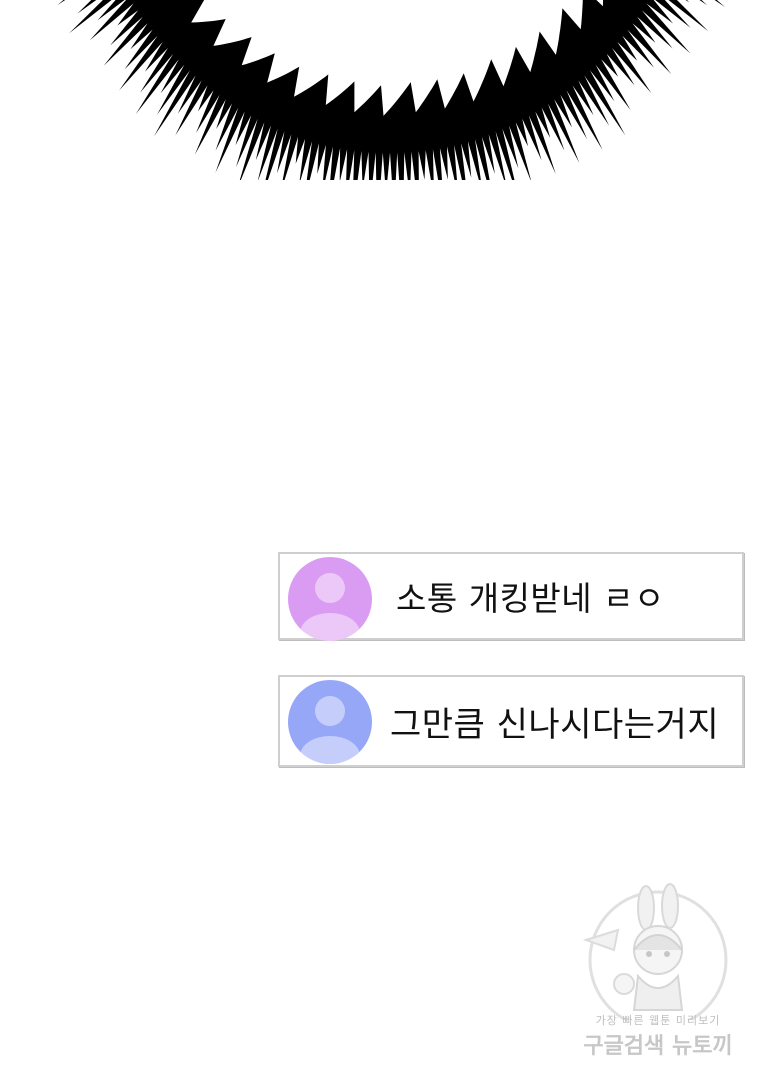 The image size is (760, 1080). Describe the element at coordinates (658, 1046) in the screenshot. I see `watermark-brand: 구글검색 뉴토끼` at that location.